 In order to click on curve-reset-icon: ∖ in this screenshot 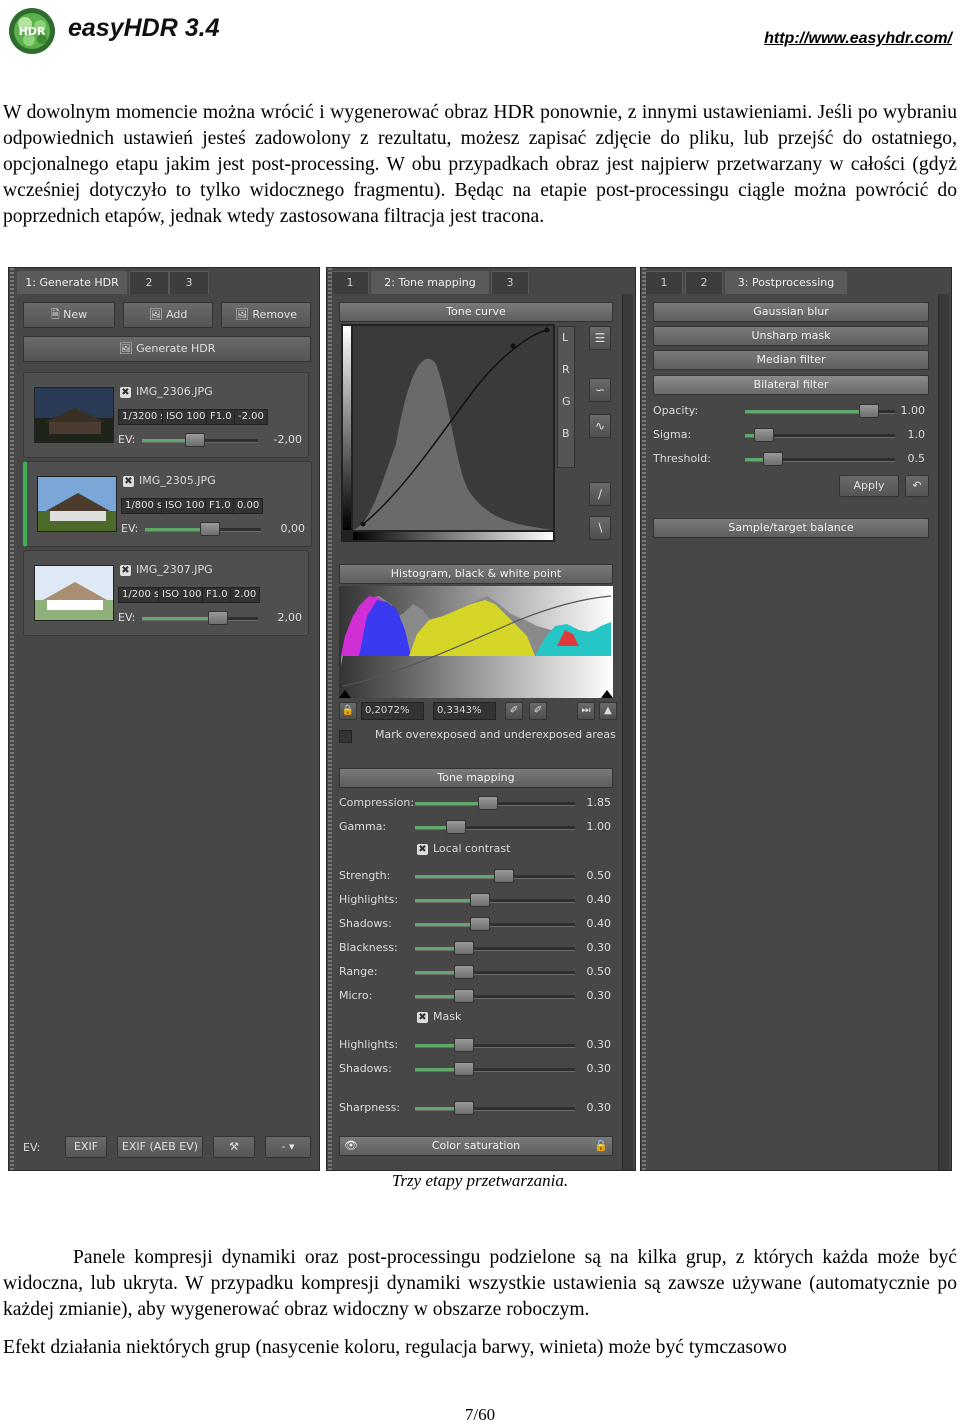, I will do `click(600, 528)`.